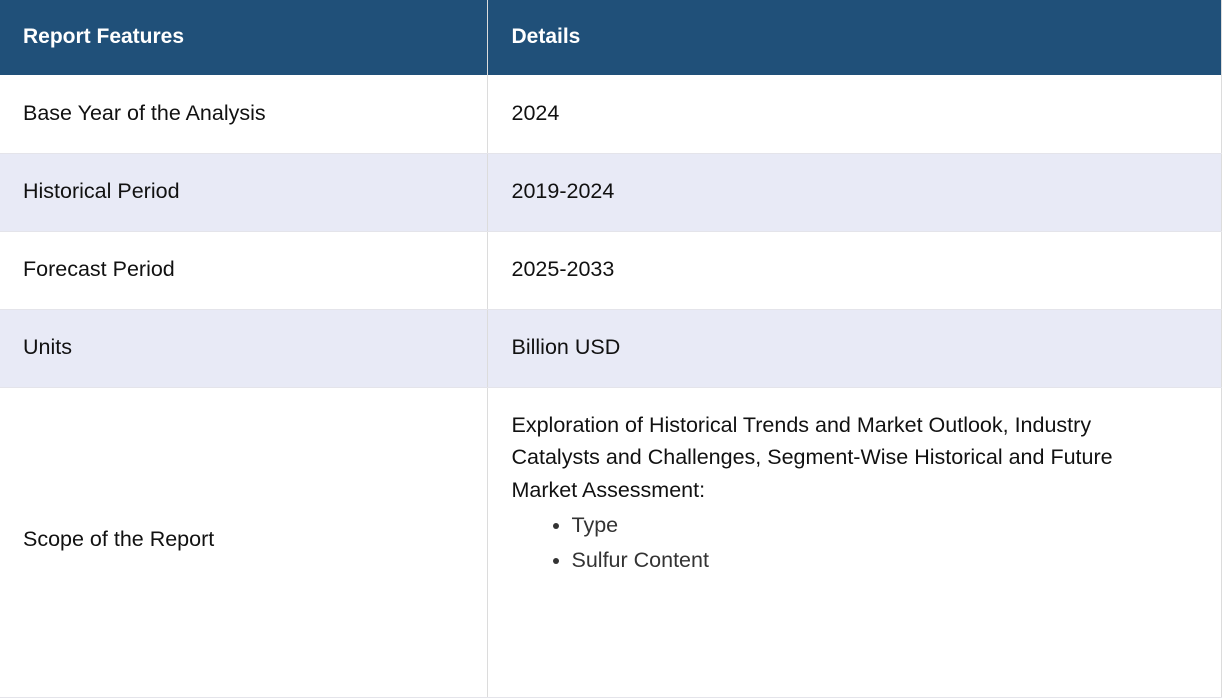 This screenshot has width=1223, height=698. I want to click on header-details: Details, so click(854, 37).